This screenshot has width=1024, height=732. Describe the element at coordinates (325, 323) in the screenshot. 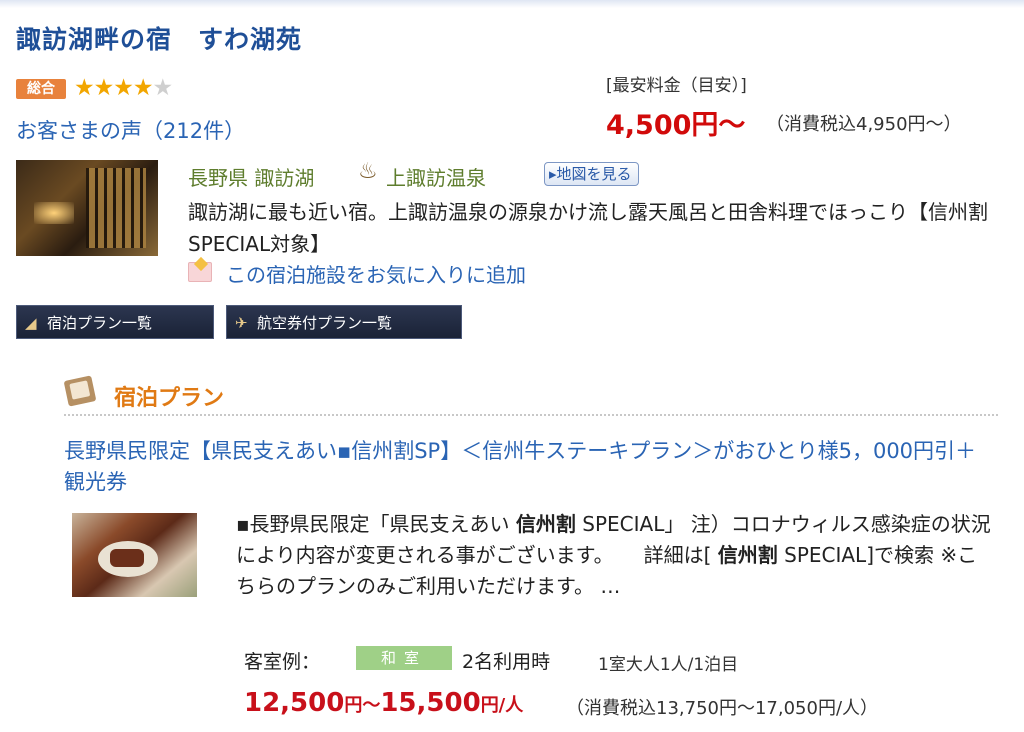

I see `tab-air-plans-label: 航空券付プラン一覧` at that location.